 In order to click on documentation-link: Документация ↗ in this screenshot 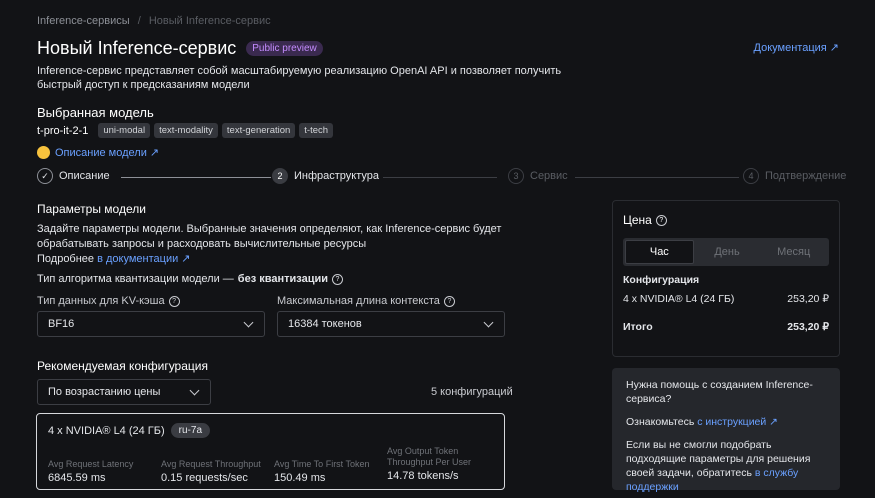, I will do `click(796, 47)`.